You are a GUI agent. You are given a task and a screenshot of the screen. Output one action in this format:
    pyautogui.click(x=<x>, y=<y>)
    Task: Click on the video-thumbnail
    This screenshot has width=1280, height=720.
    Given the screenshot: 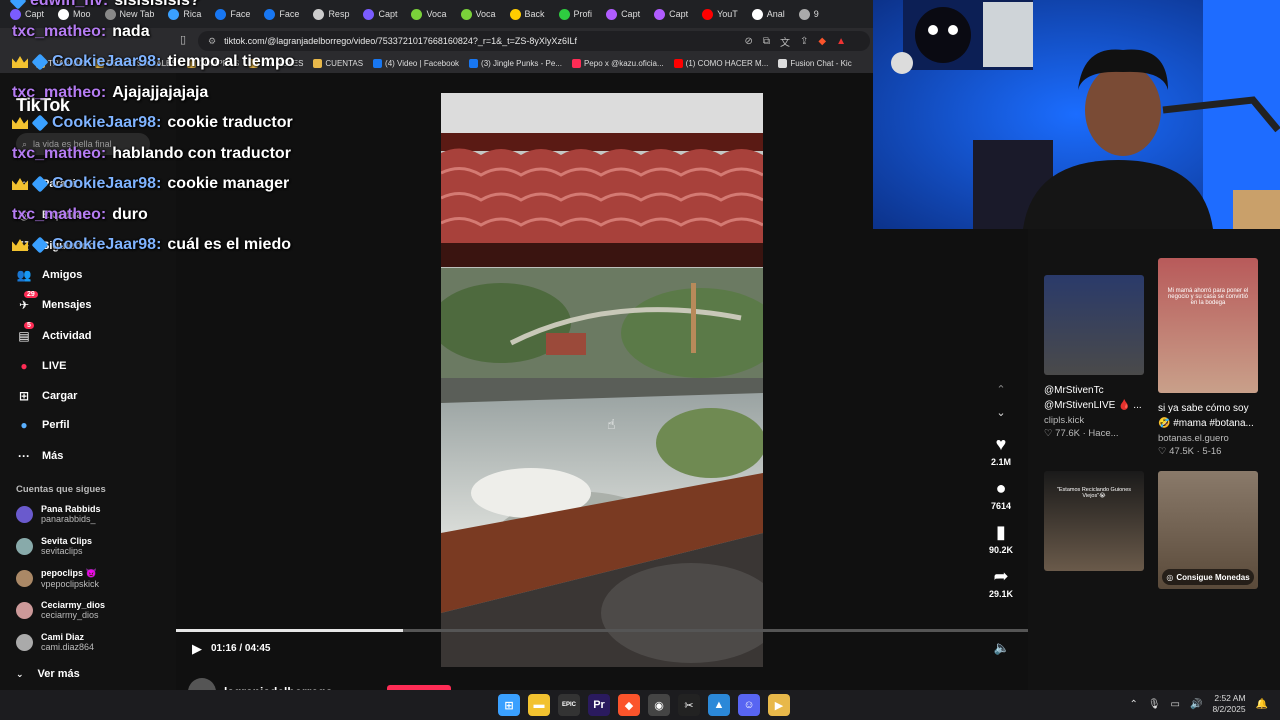 What is the action you would take?
    pyautogui.click(x=1094, y=325)
    